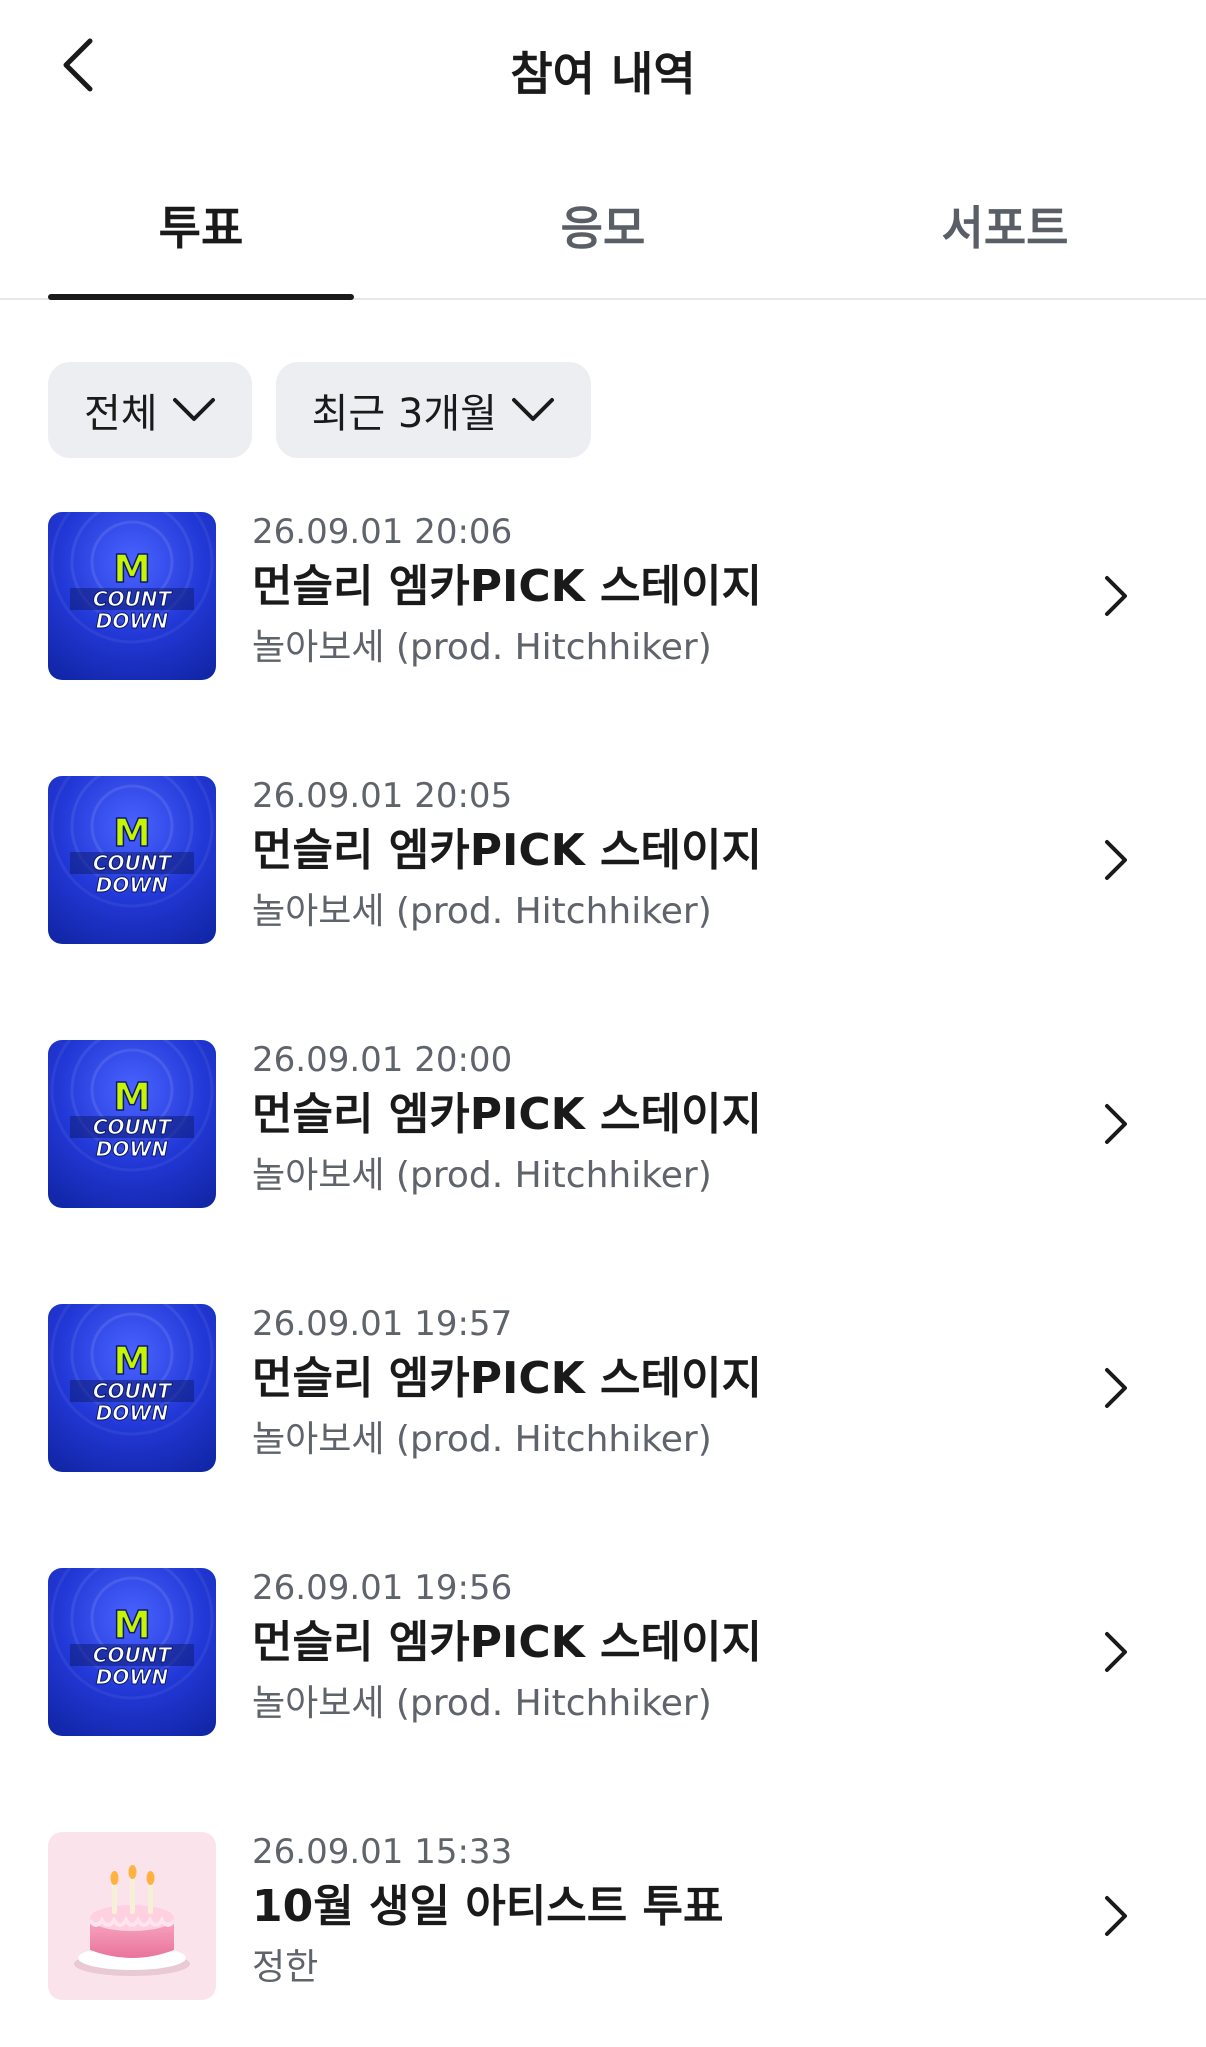 The image size is (1206, 2047). I want to click on tab-entry: 응모, so click(603, 225).